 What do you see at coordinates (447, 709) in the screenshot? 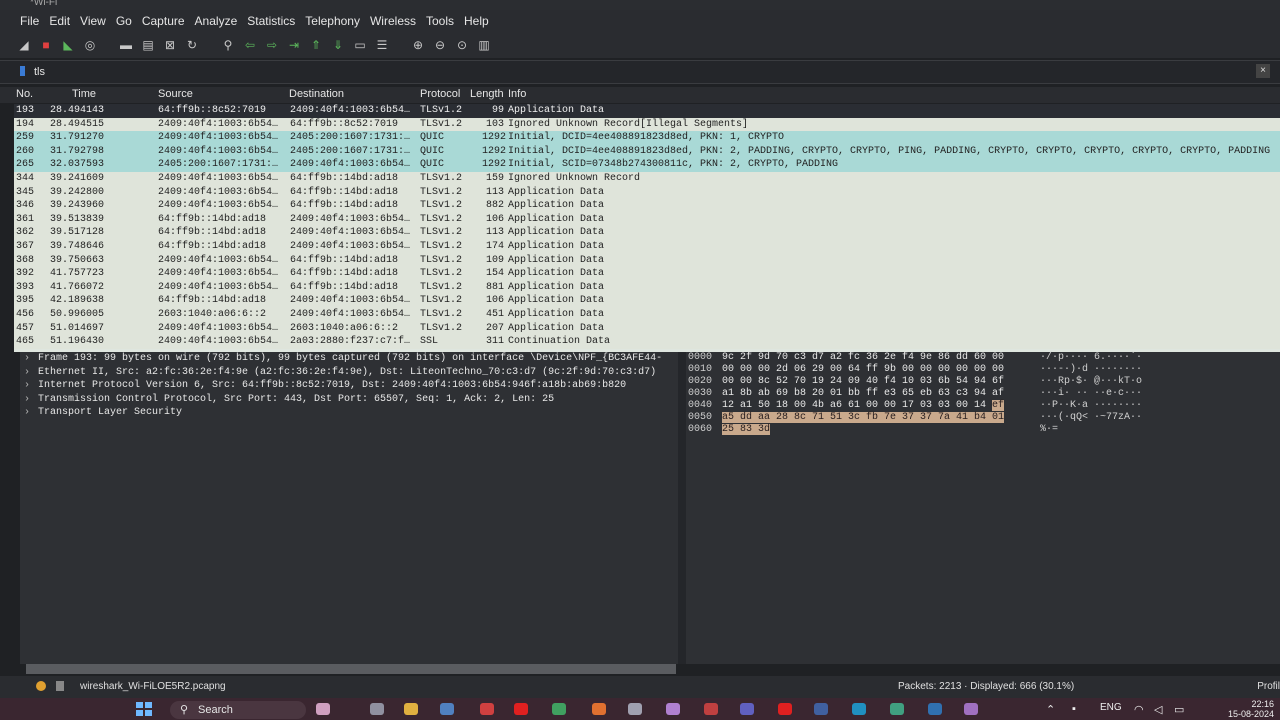
I see `store-icon` at bounding box center [447, 709].